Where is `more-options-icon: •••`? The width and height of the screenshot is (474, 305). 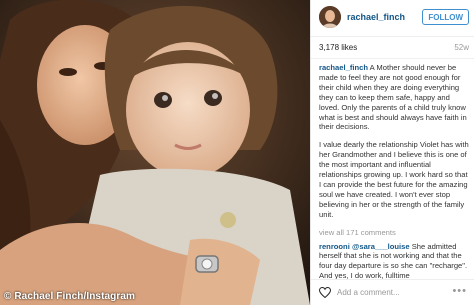
more-options-icon: ••• is located at coordinates (459, 291).